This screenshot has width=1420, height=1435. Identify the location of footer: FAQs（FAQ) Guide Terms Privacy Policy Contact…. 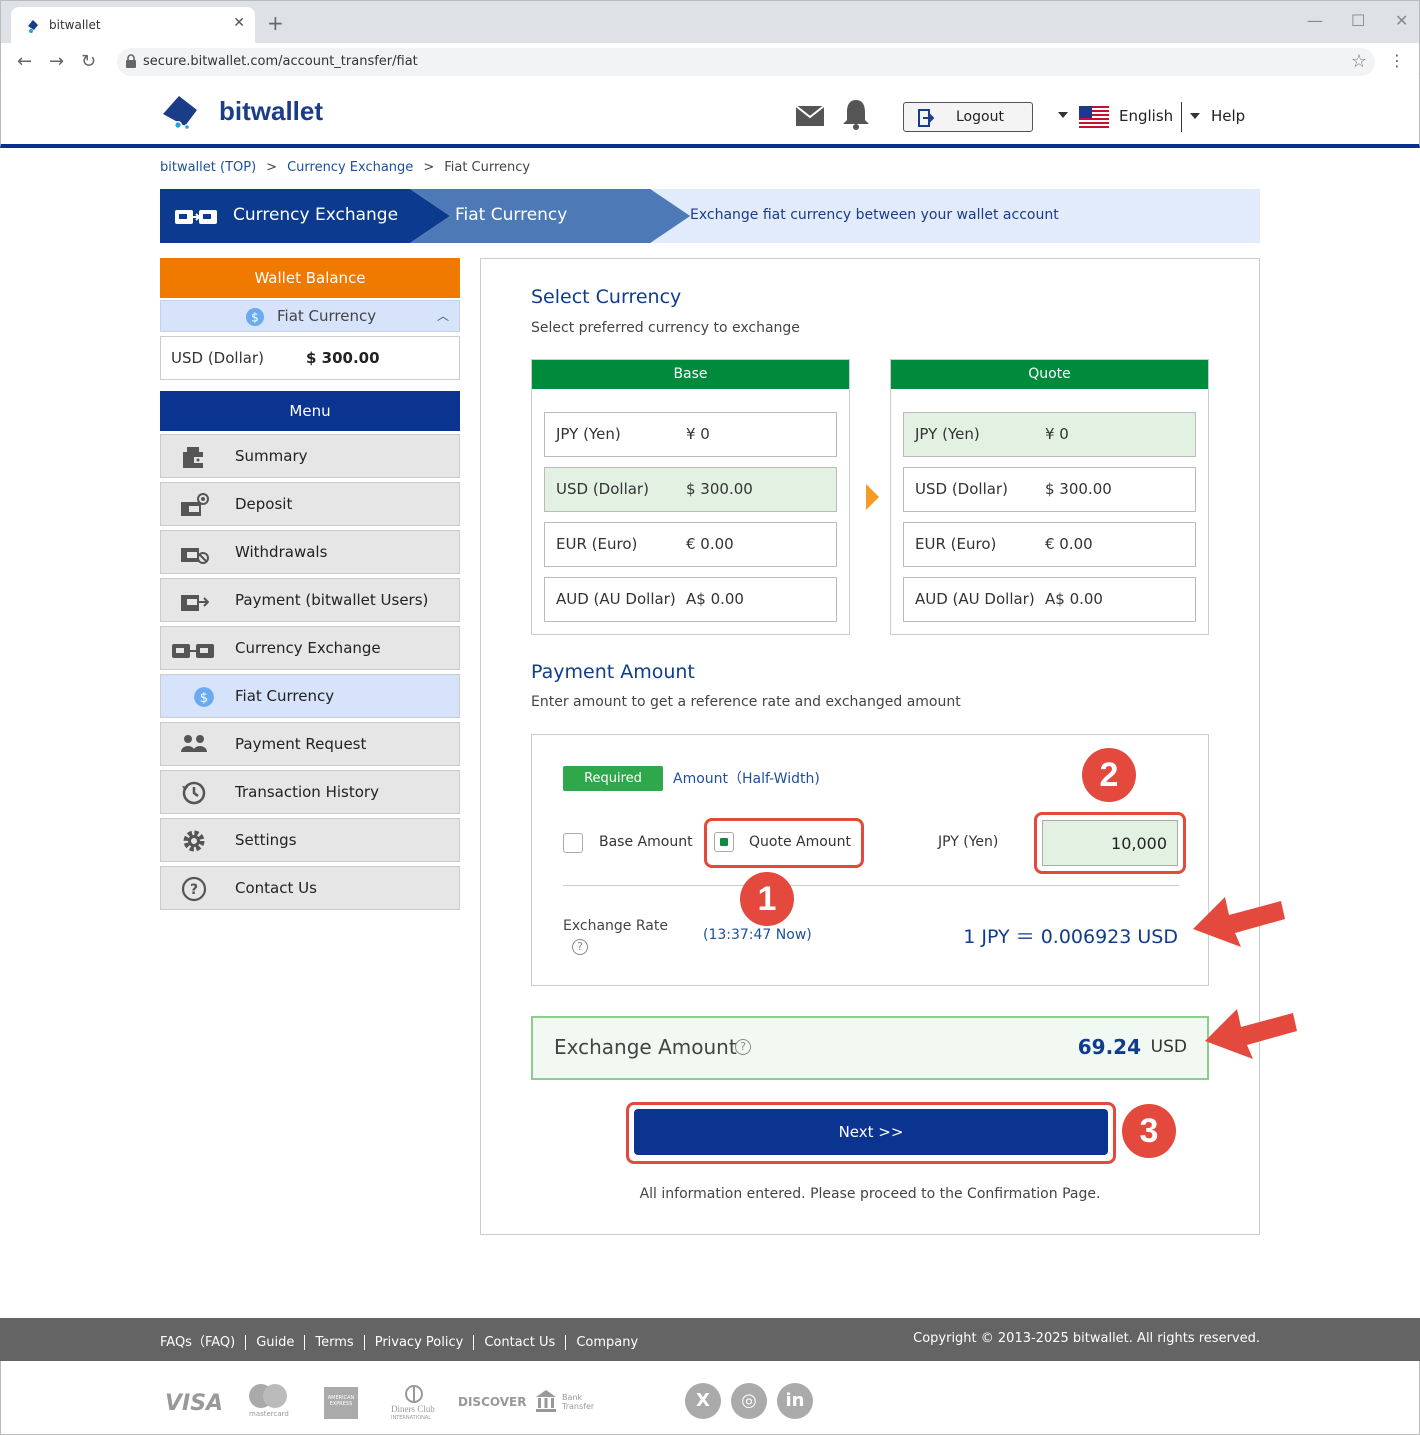
(710, 1339).